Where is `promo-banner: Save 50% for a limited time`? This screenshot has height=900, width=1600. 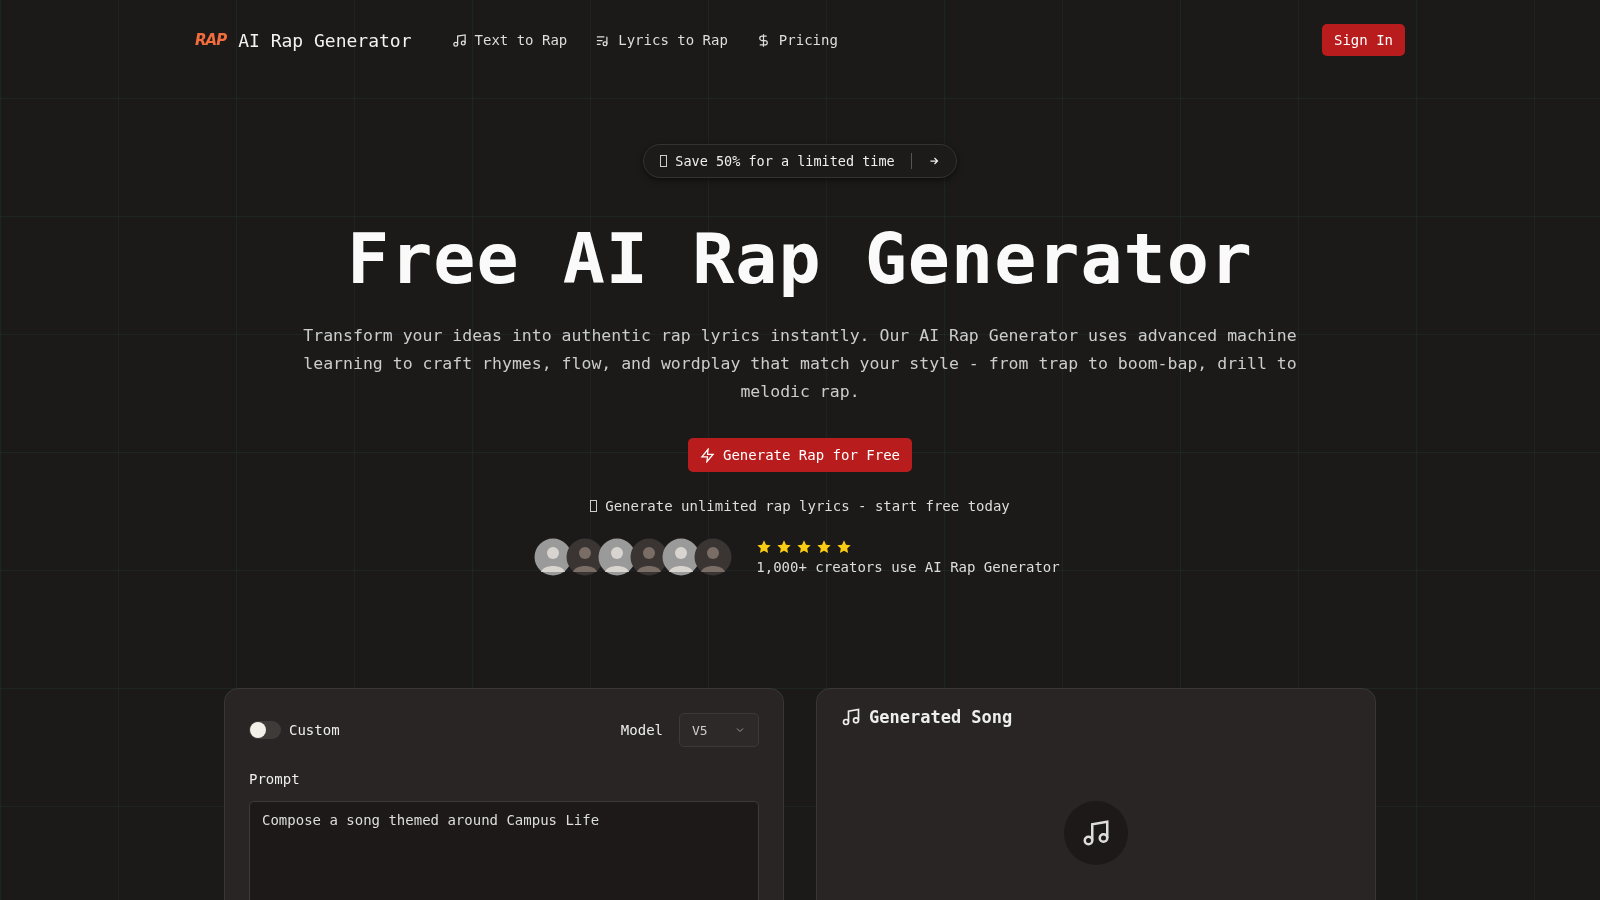
promo-banner: Save 50% for a limited time is located at coordinates (800, 161).